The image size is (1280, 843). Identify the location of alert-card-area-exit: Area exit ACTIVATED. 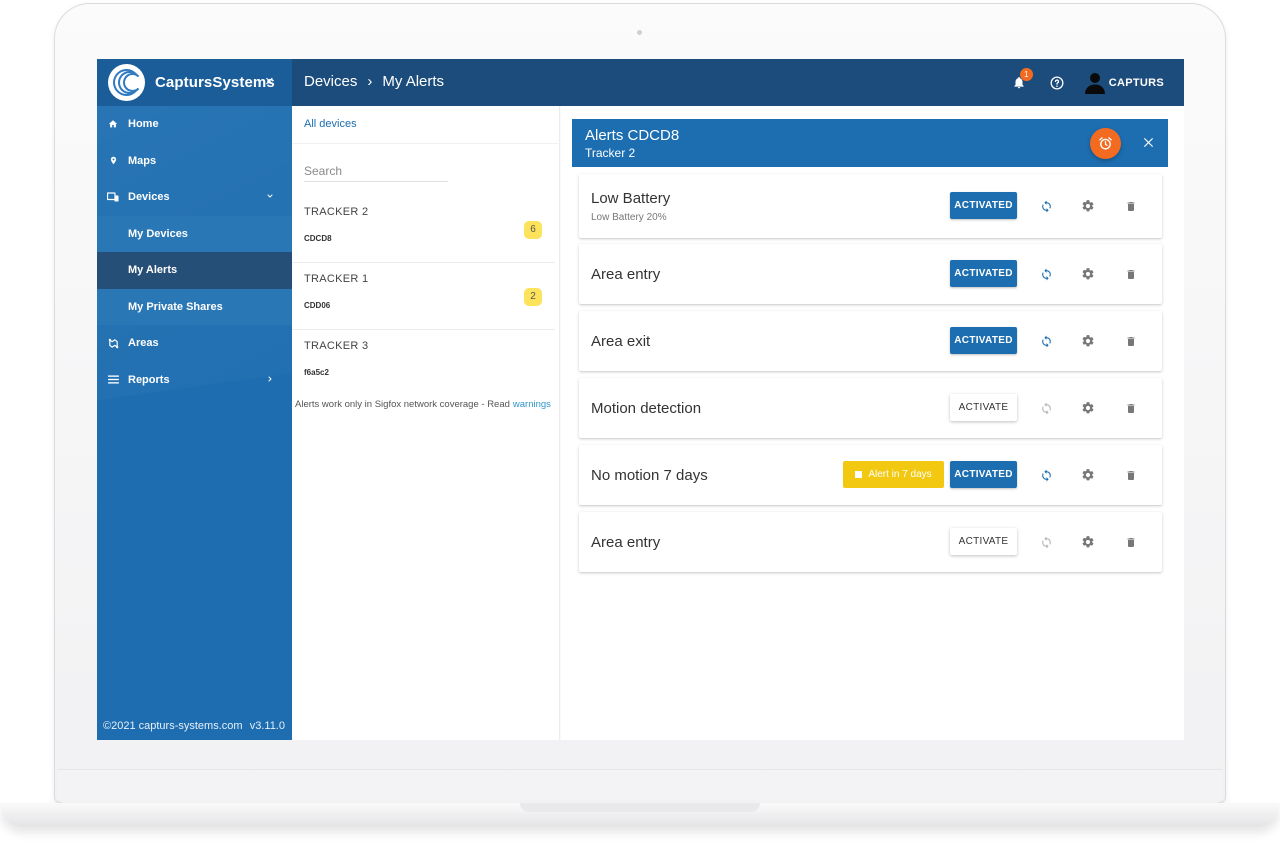
(870, 341).